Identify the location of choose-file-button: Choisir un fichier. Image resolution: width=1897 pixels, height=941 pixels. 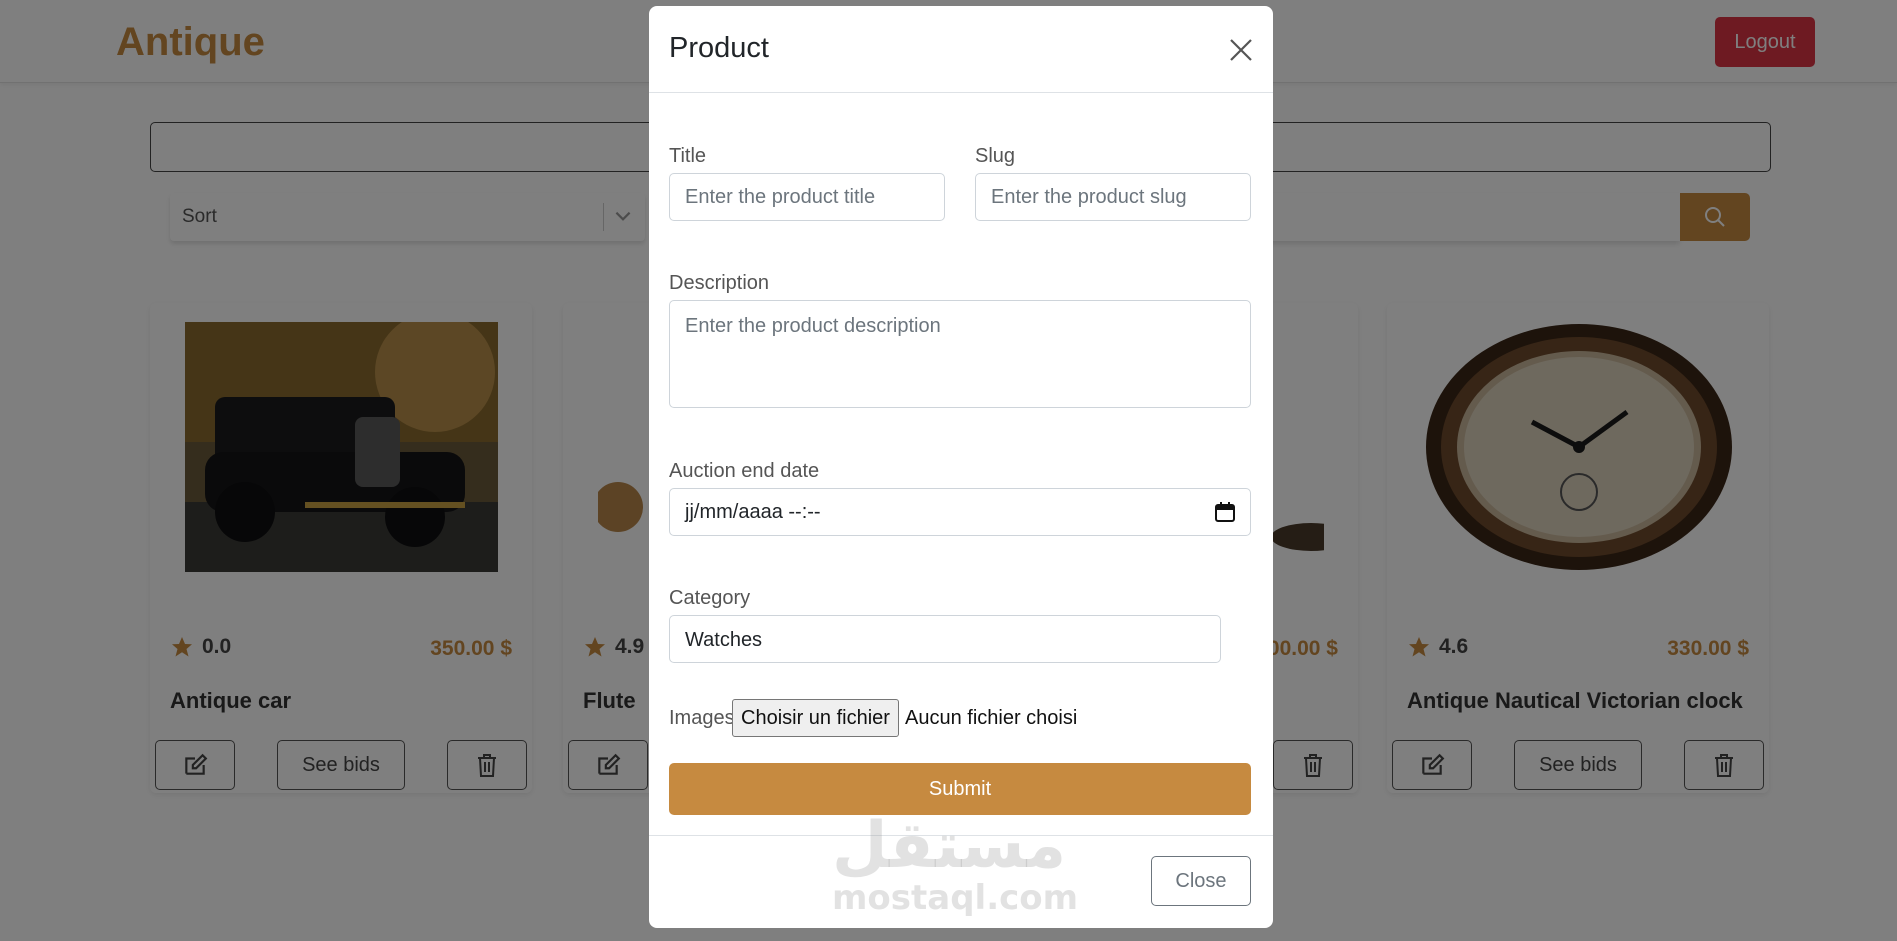
(815, 718).